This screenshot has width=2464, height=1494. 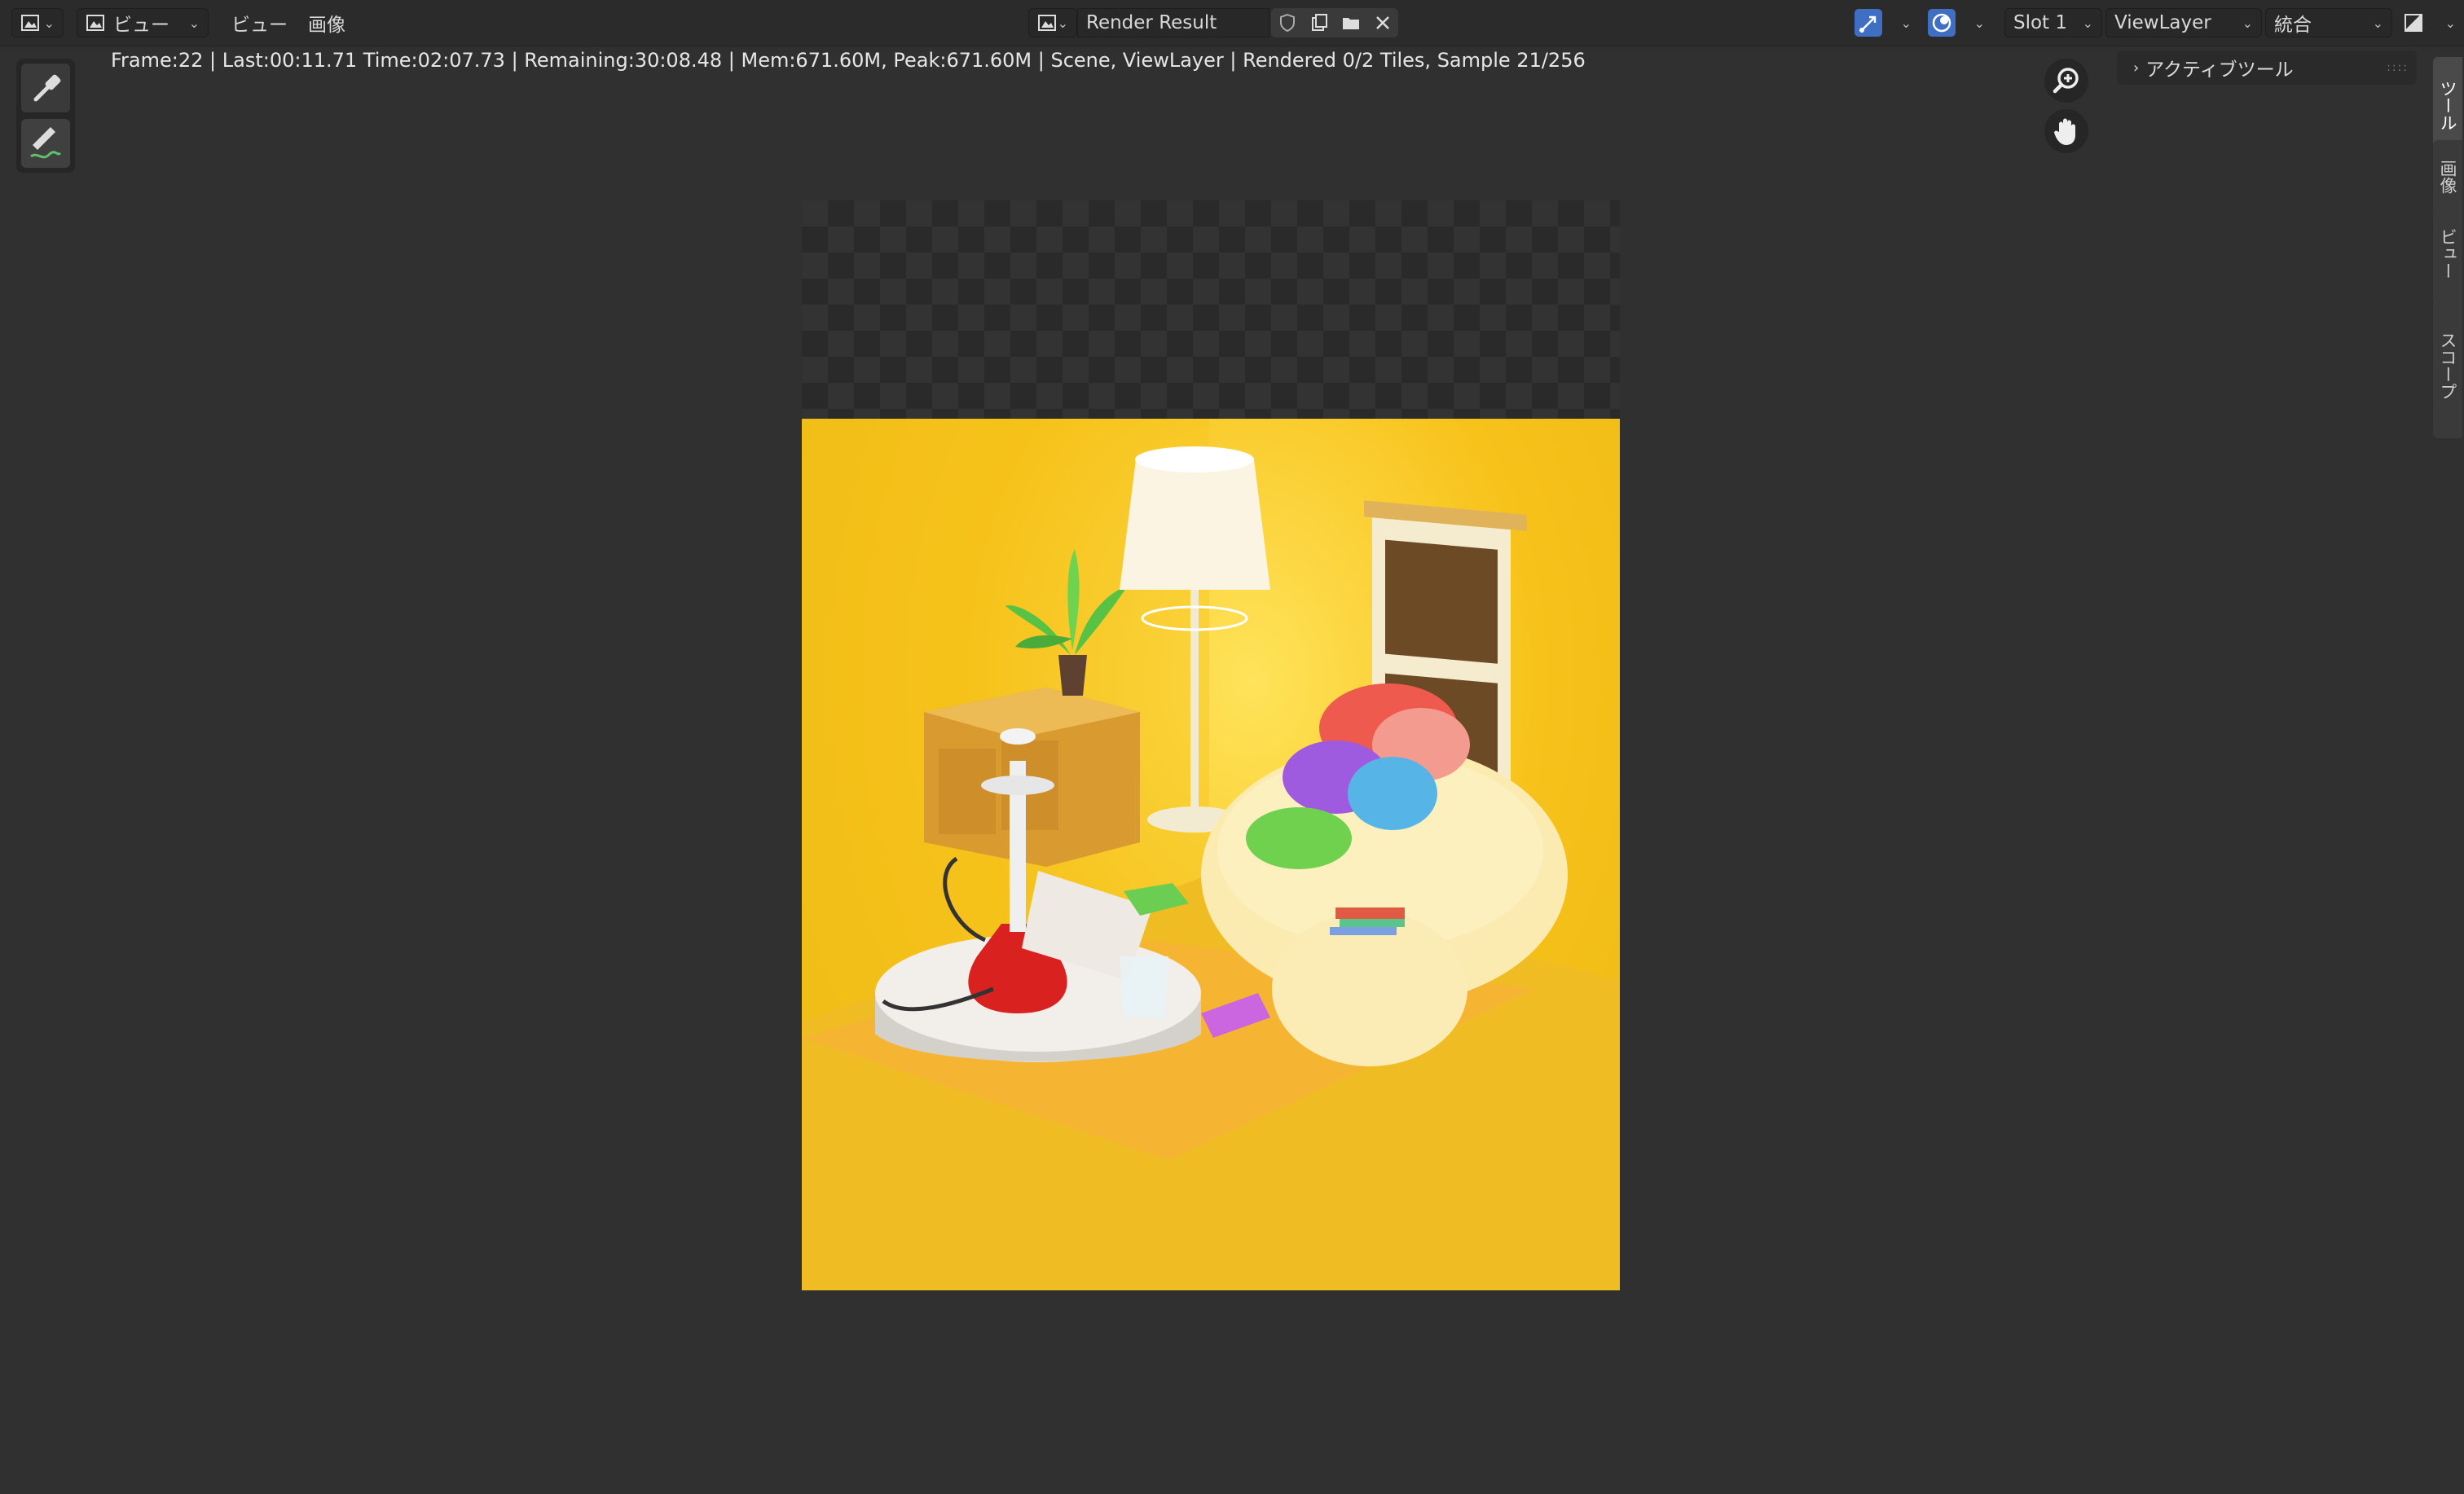 What do you see at coordinates (1319, 23) in the screenshot?
I see `new-image-icon` at bounding box center [1319, 23].